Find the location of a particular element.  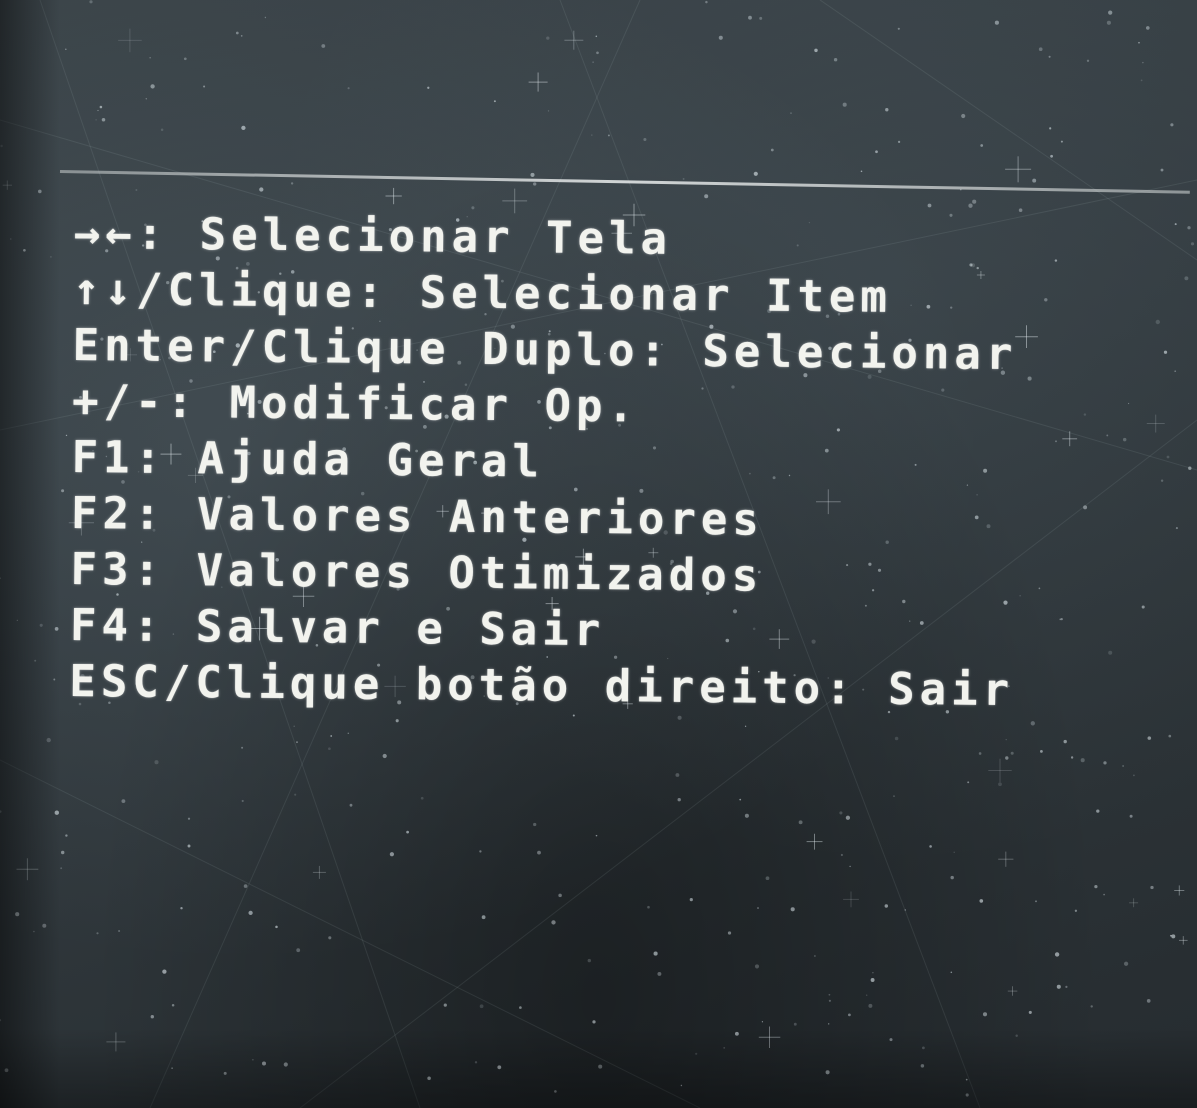

help-action: Sair is located at coordinates (951, 690).